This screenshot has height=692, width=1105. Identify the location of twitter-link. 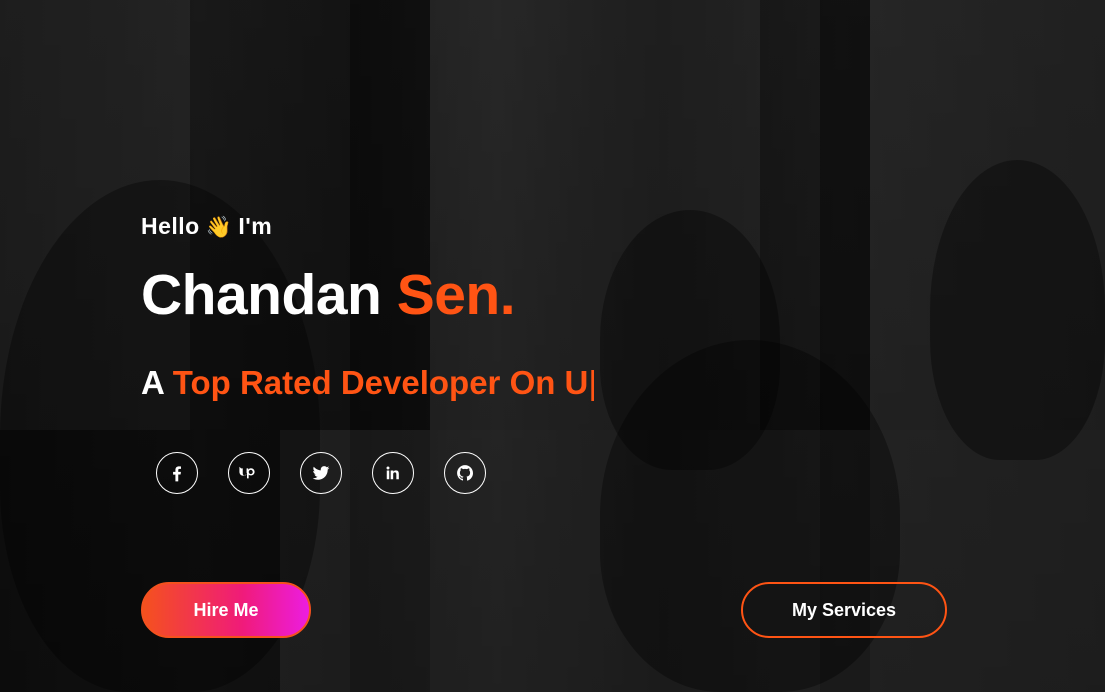
(321, 473).